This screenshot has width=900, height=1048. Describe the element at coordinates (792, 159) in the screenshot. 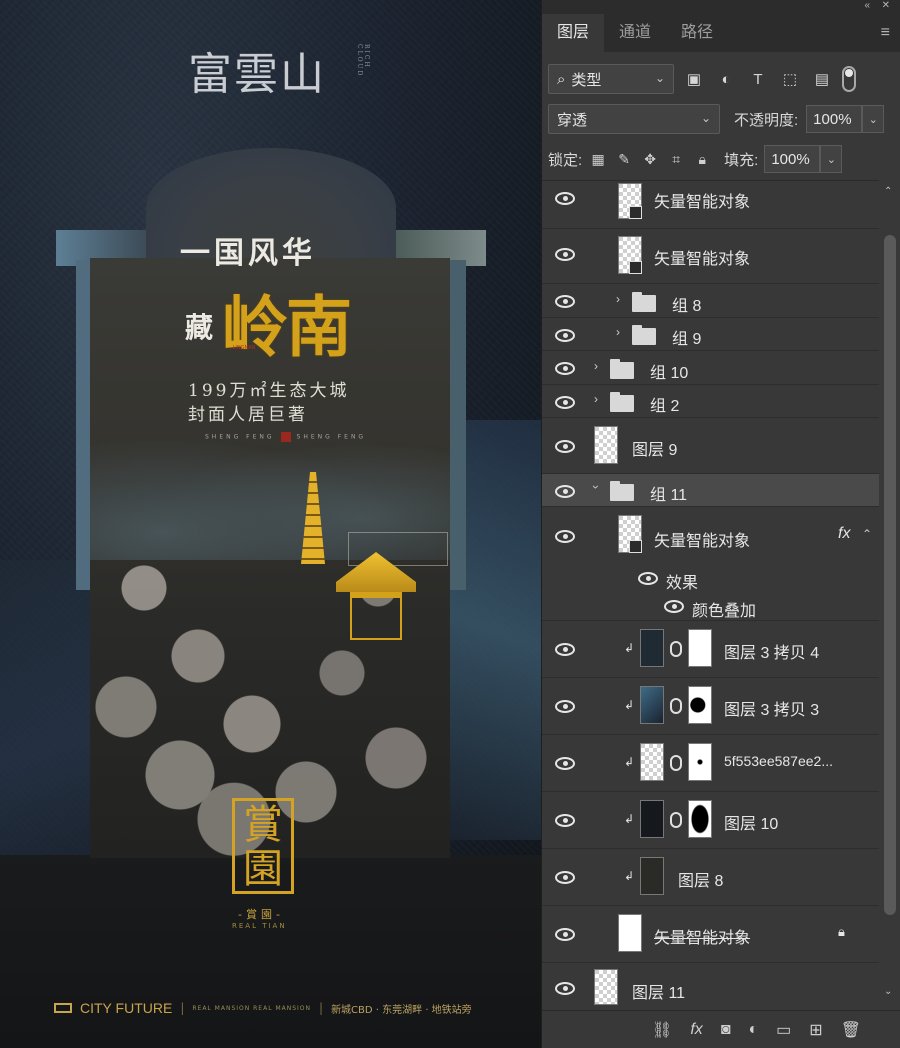

I see `fill-input: 100%` at that location.